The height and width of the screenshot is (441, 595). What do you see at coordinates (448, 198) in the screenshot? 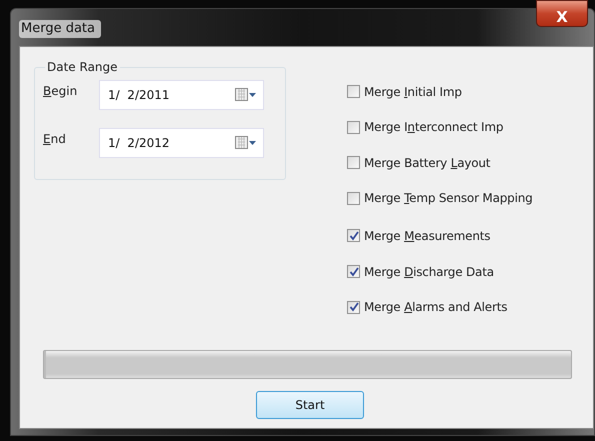
I see `checkbox-label: Merge Temp Sensor Mapping` at bounding box center [448, 198].